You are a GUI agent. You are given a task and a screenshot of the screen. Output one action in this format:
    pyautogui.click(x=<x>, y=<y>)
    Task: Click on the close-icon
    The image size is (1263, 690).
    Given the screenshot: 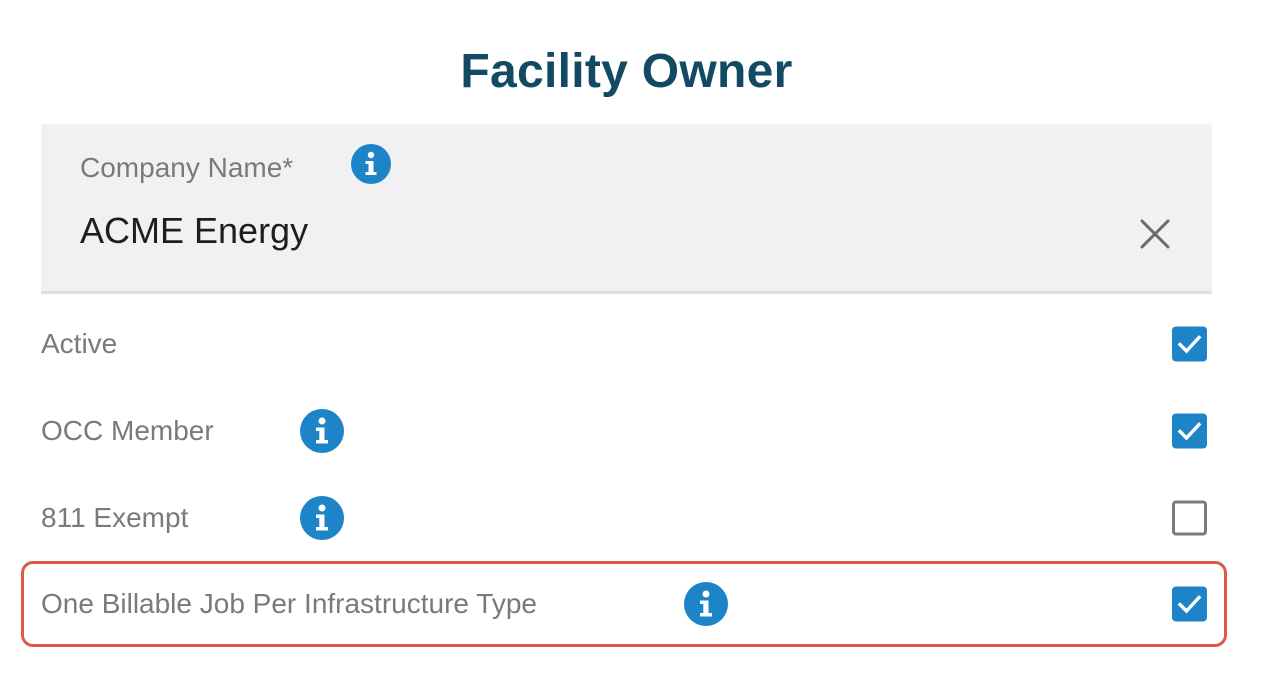 What is the action you would take?
    pyautogui.click(x=1155, y=234)
    